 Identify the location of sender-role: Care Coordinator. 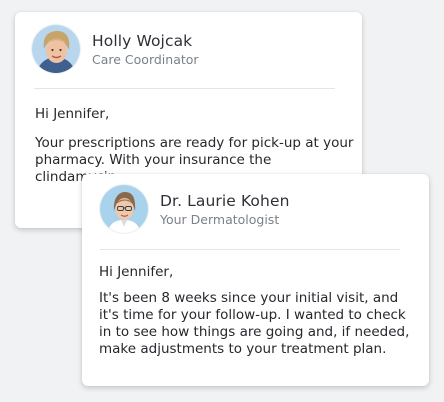
(145, 59).